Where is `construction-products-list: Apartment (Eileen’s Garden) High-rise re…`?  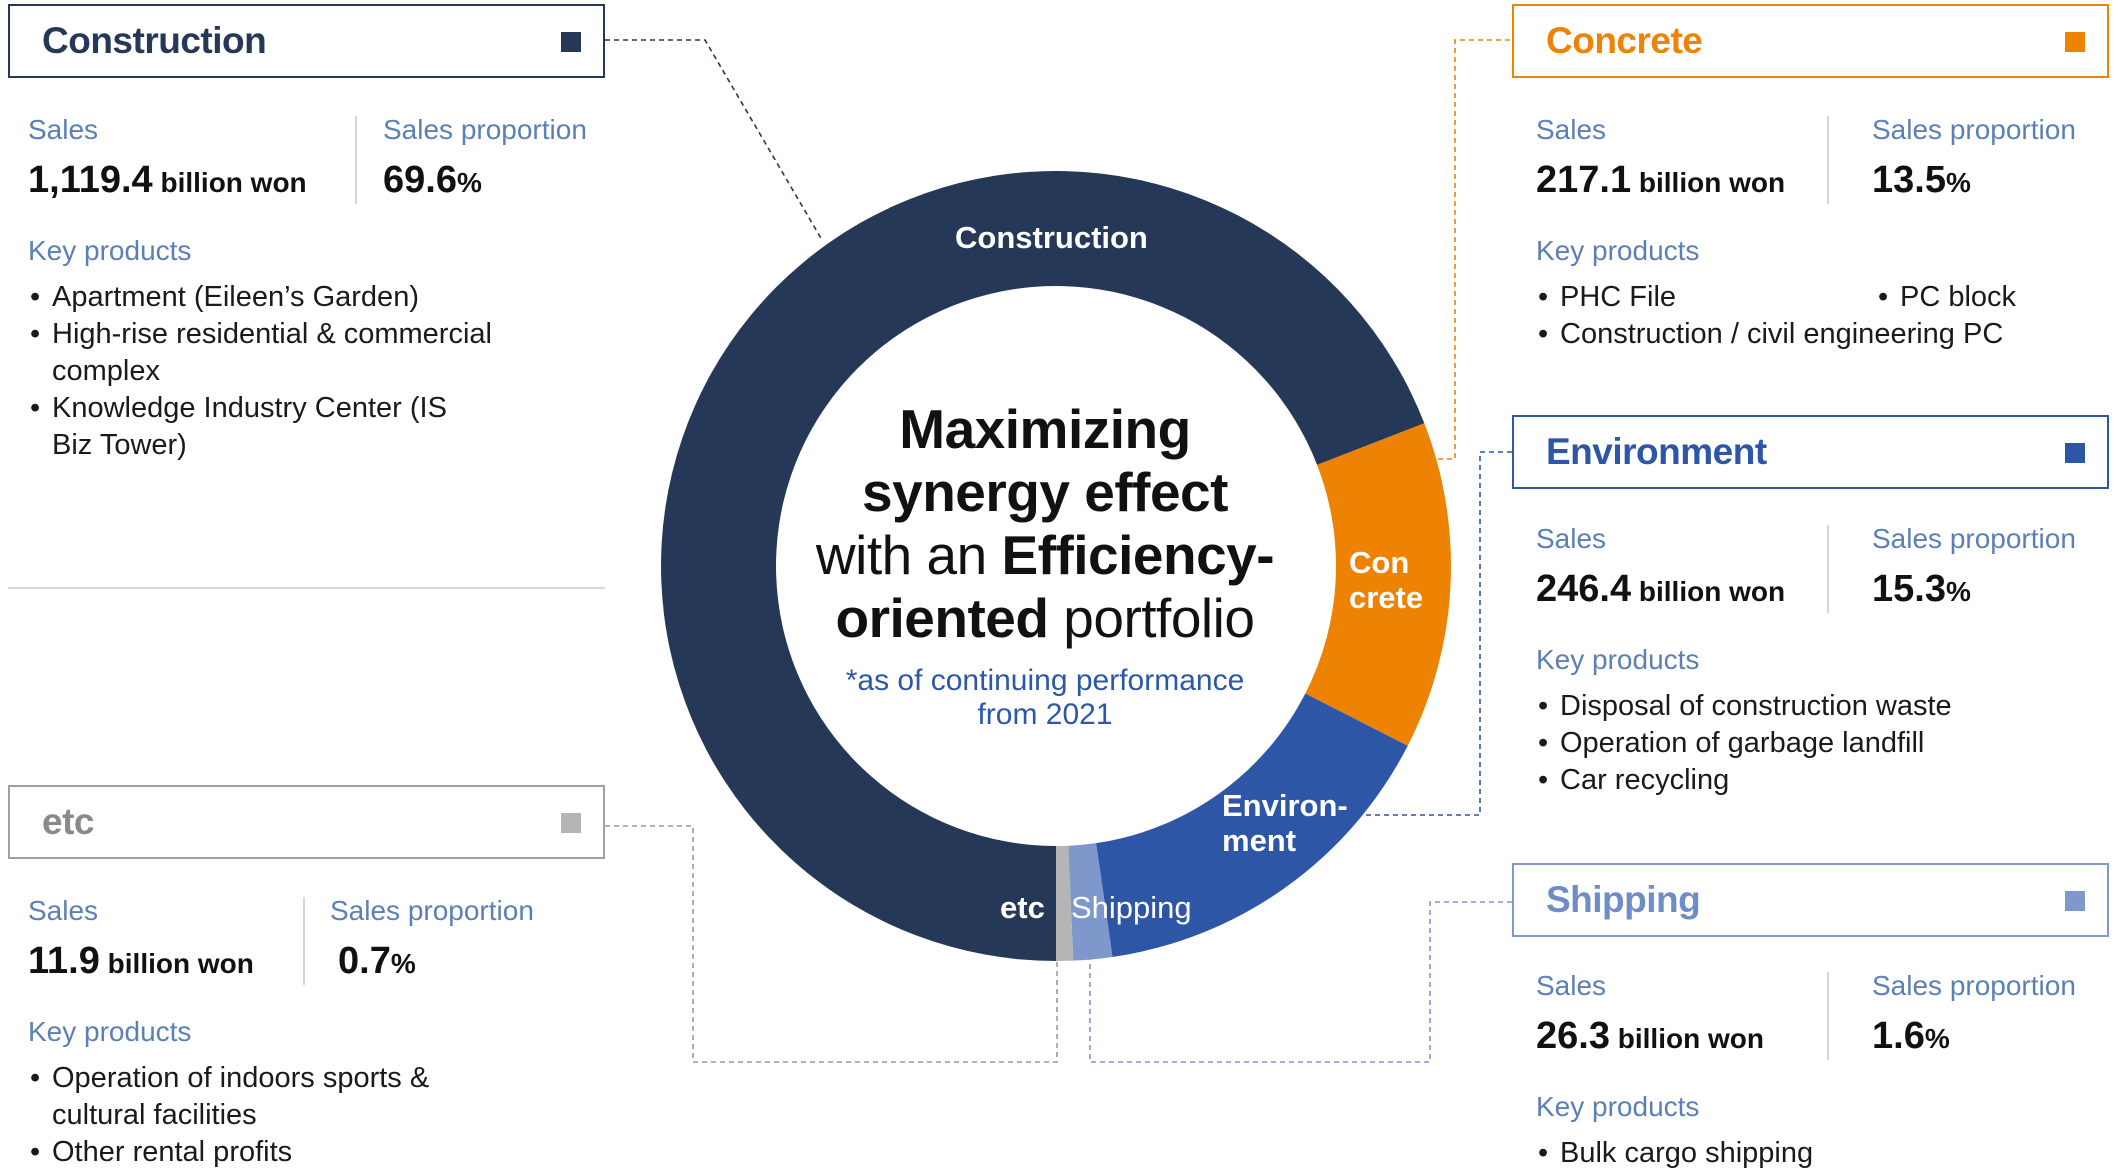 construction-products-list: Apartment (Eileen’s Garden) High-rise re… is located at coordinates (288, 371).